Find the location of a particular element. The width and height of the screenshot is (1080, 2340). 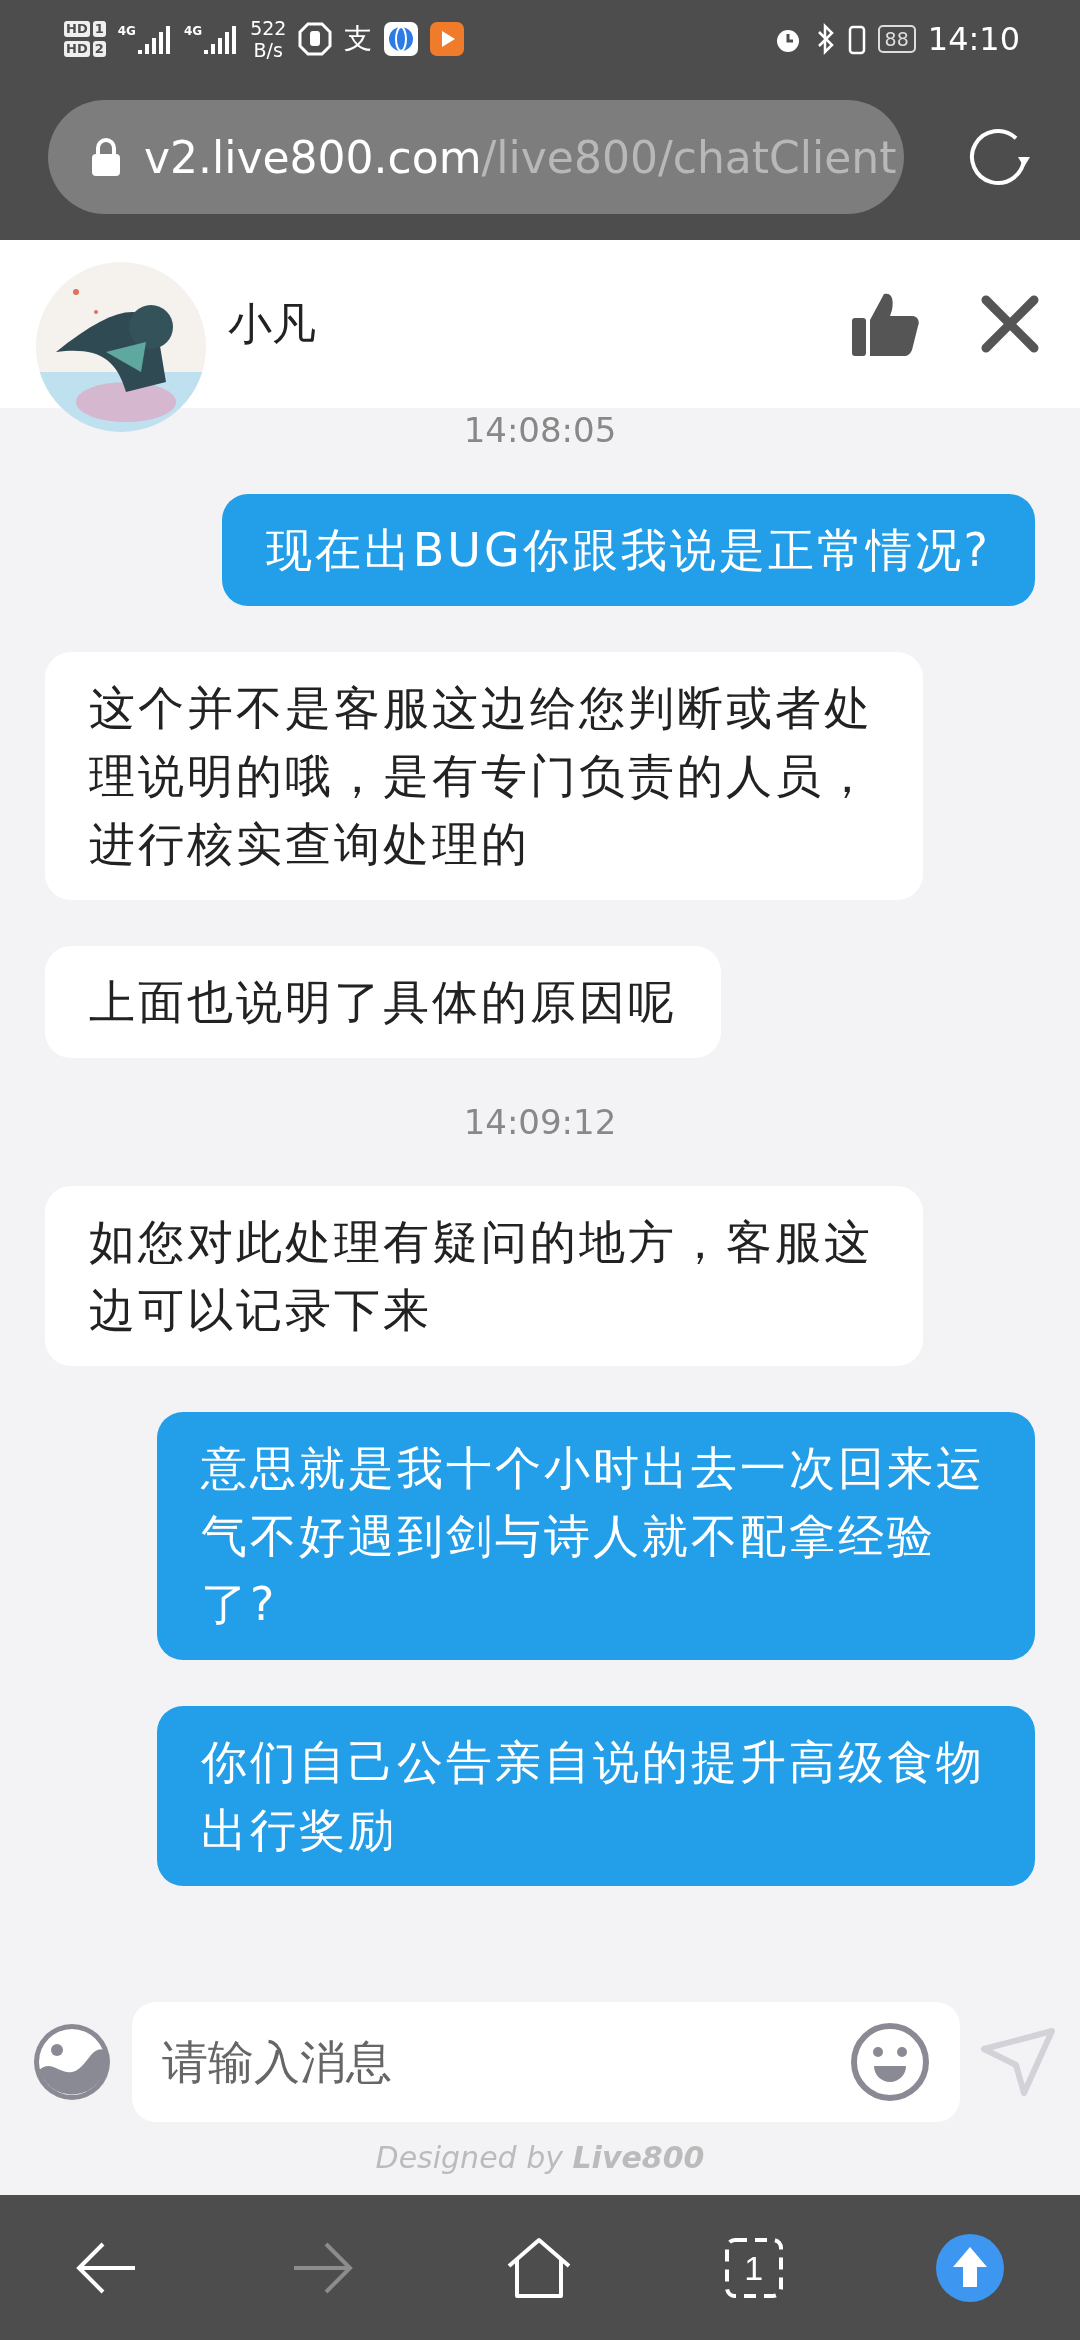

url-text: v2.live800.com/live800/chatClient is located at coordinates (520, 157).